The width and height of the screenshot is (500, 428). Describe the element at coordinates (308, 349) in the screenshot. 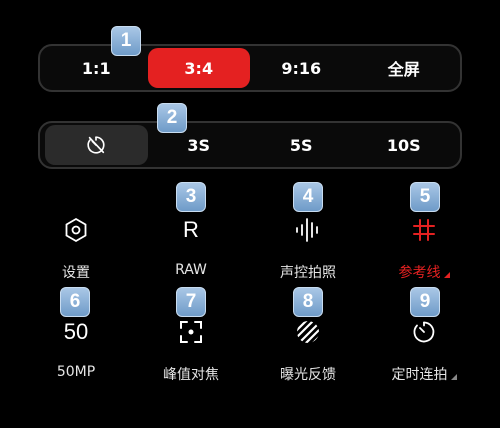

I see `exposure-feedback-toggle: 曝光反馈` at that location.